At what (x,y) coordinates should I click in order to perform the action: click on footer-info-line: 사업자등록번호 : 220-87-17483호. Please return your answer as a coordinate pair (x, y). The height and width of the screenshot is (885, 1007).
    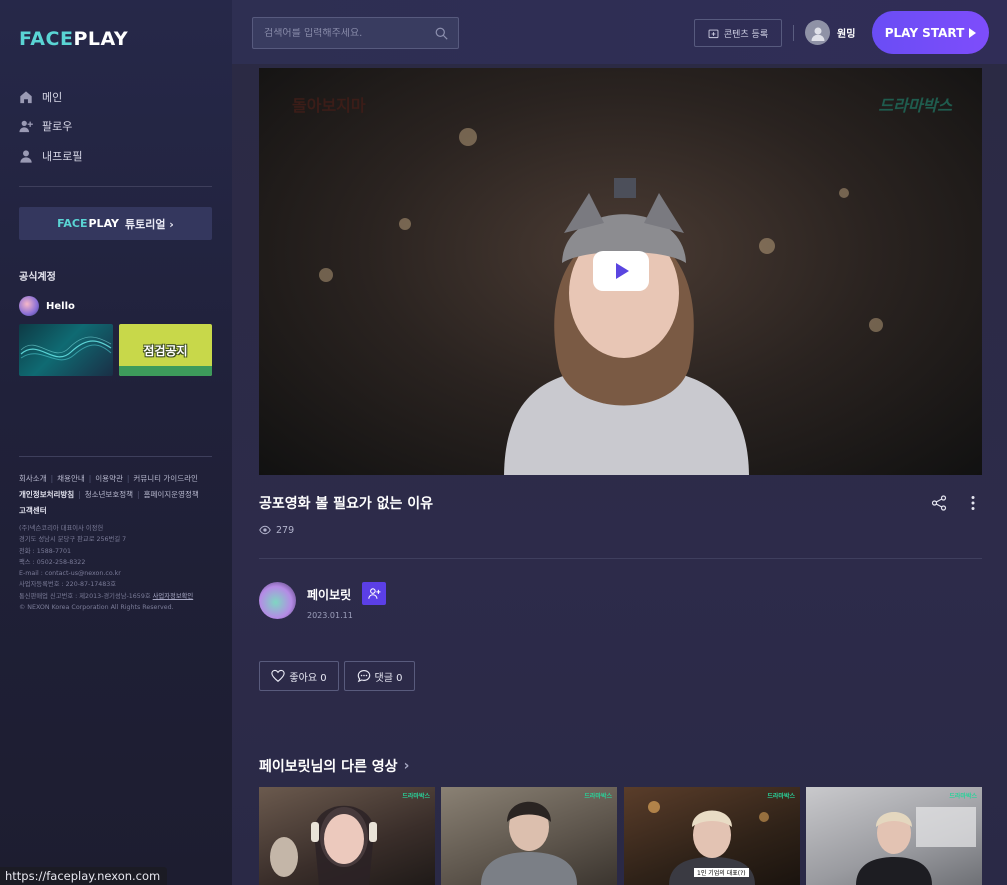
    Looking at the image, I should click on (68, 585).